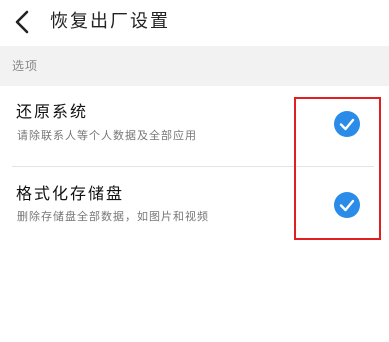 This screenshot has height=342, width=389. What do you see at coordinates (70, 193) in the screenshot?
I see `option-title: 格式化存储盘` at bounding box center [70, 193].